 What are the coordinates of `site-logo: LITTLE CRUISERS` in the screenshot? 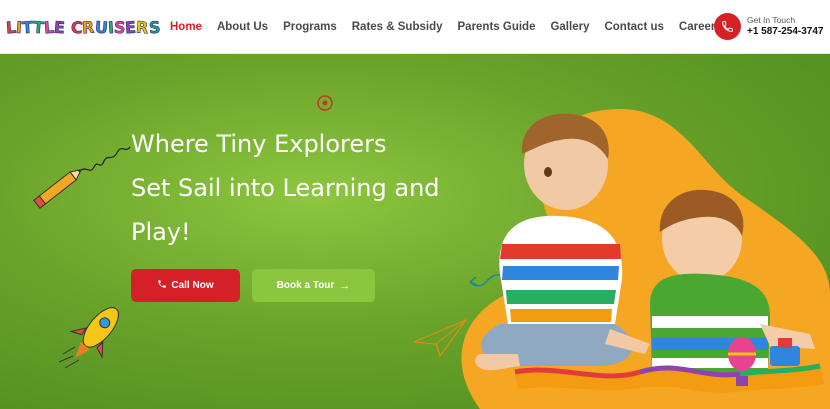 It's located at (83, 27).